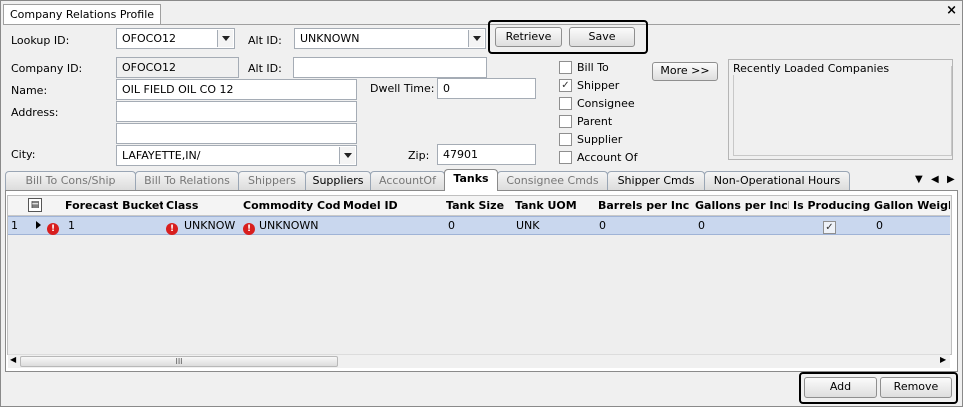 Image resolution: width=963 pixels, height=407 pixels. What do you see at coordinates (595, 121) in the screenshot?
I see `parent-label: Parent` at bounding box center [595, 121].